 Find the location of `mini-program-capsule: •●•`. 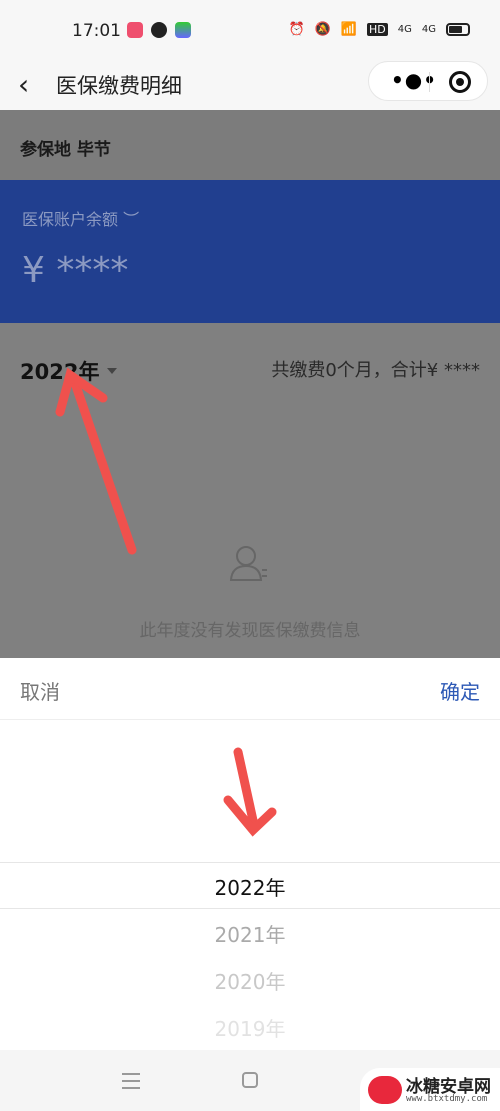

mini-program-capsule: •●• is located at coordinates (428, 81).